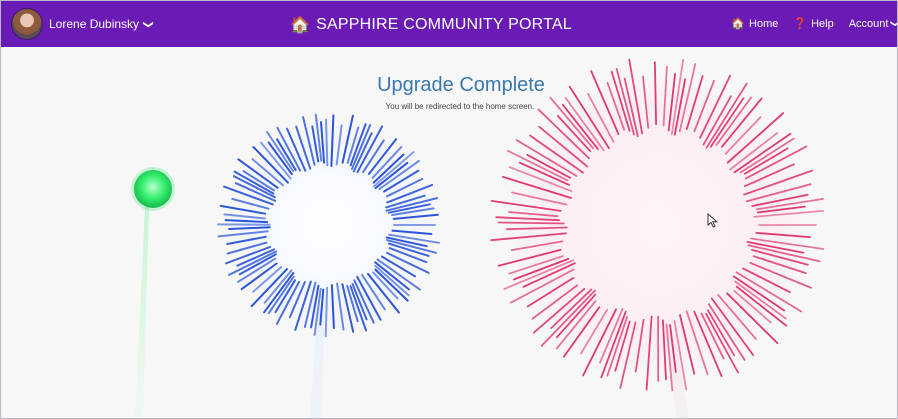 This screenshot has height=419, width=898. What do you see at coordinates (822, 23) in the screenshot?
I see `nav-help-label: Help` at bounding box center [822, 23].